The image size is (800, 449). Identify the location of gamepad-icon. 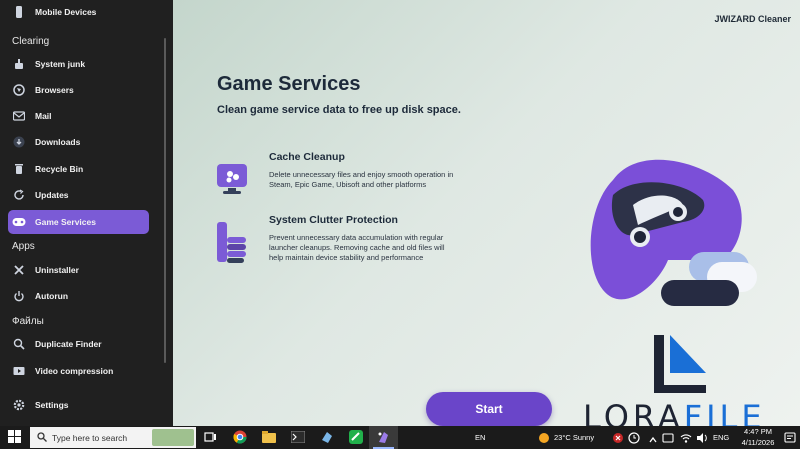
(19, 222).